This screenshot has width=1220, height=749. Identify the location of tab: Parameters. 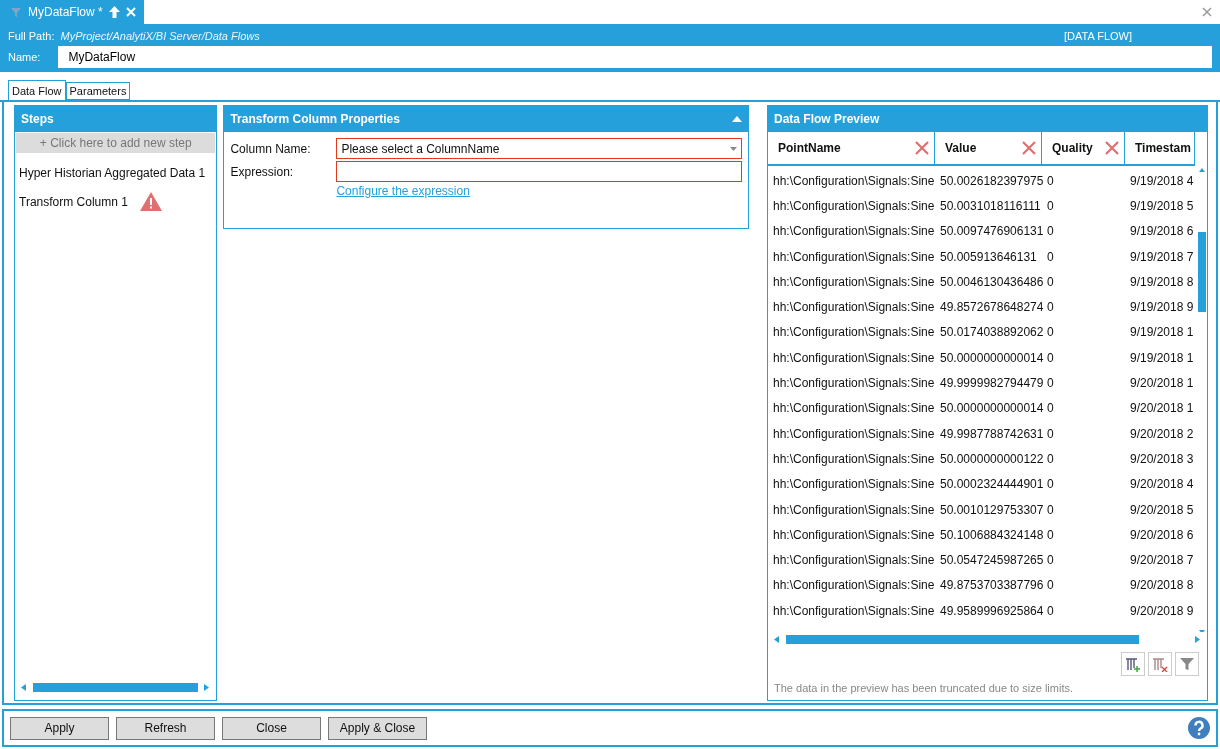
(98, 91).